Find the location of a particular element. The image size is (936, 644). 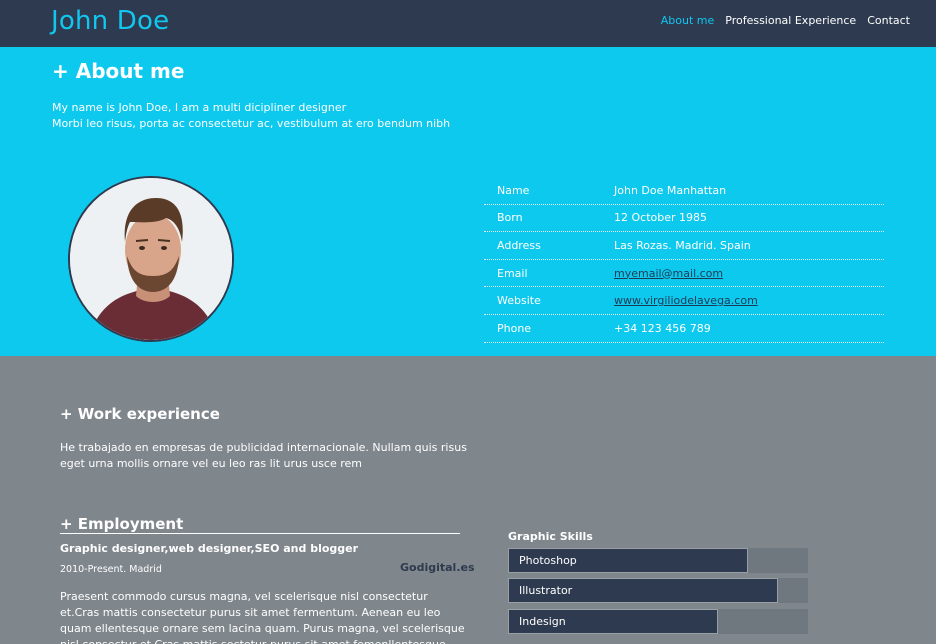

info-value: Las Rozas. Madrid. Spain is located at coordinates (682, 245).